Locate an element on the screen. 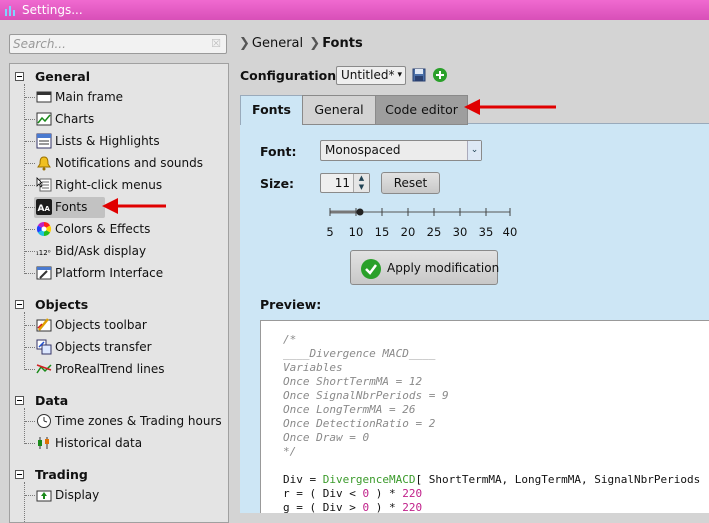 This screenshot has height=523, width=709. tree-item-main-frame: Main frame is located at coordinates (124, 97).